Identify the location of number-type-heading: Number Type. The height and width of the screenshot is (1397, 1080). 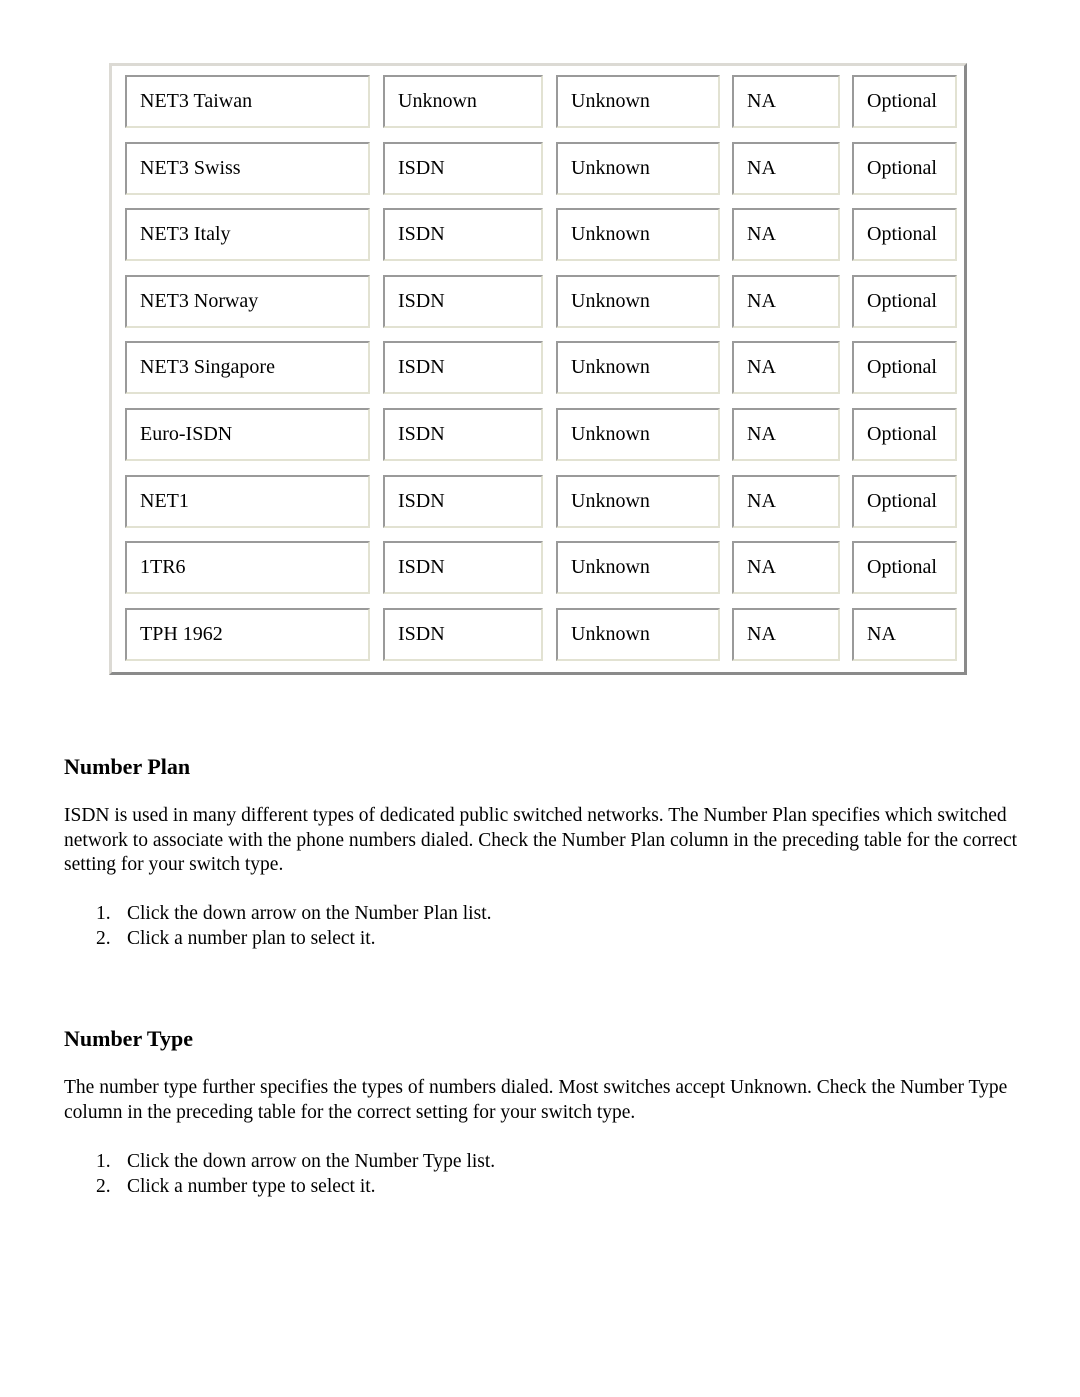
(128, 1038).